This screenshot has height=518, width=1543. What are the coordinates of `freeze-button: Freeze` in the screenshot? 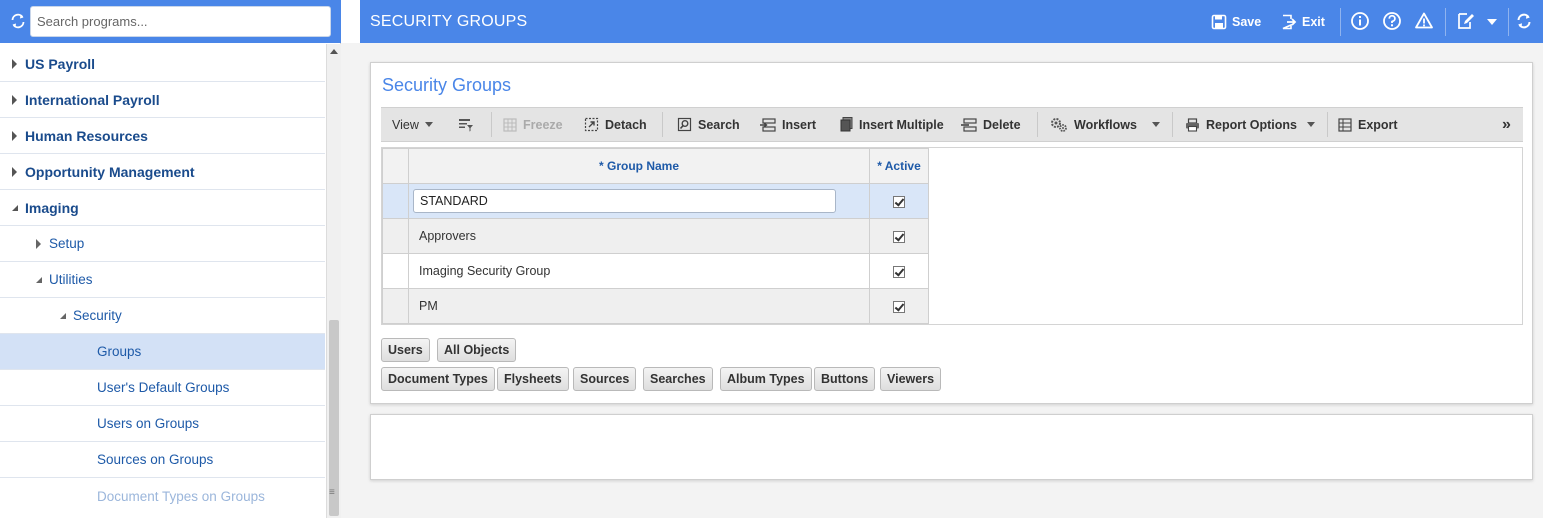 It's located at (533, 124).